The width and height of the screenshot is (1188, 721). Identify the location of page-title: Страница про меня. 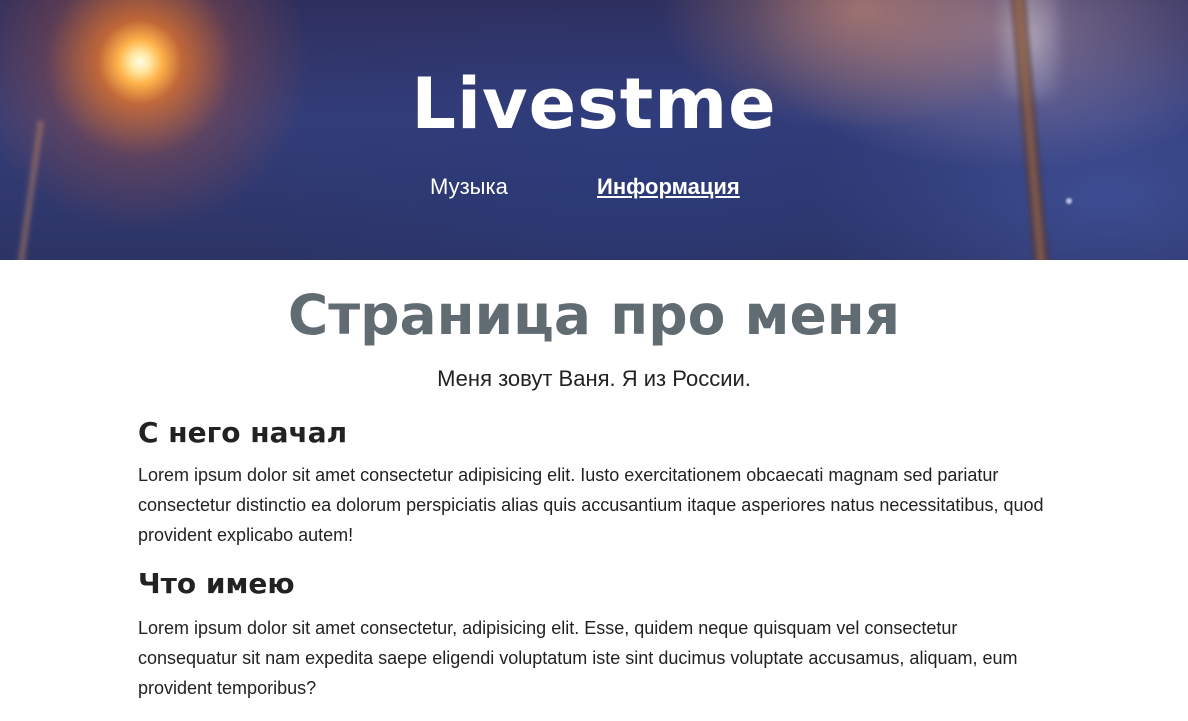
(594, 315).